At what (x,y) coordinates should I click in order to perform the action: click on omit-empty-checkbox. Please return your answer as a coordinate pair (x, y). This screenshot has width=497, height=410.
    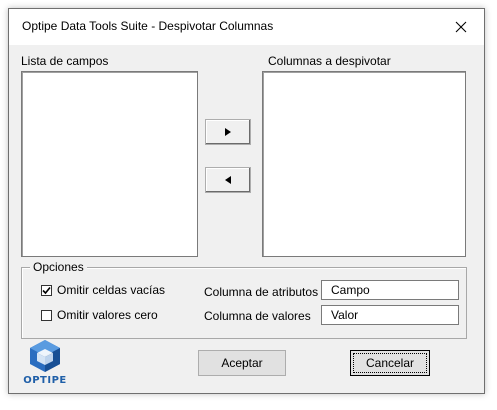
    Looking at the image, I should click on (46, 290).